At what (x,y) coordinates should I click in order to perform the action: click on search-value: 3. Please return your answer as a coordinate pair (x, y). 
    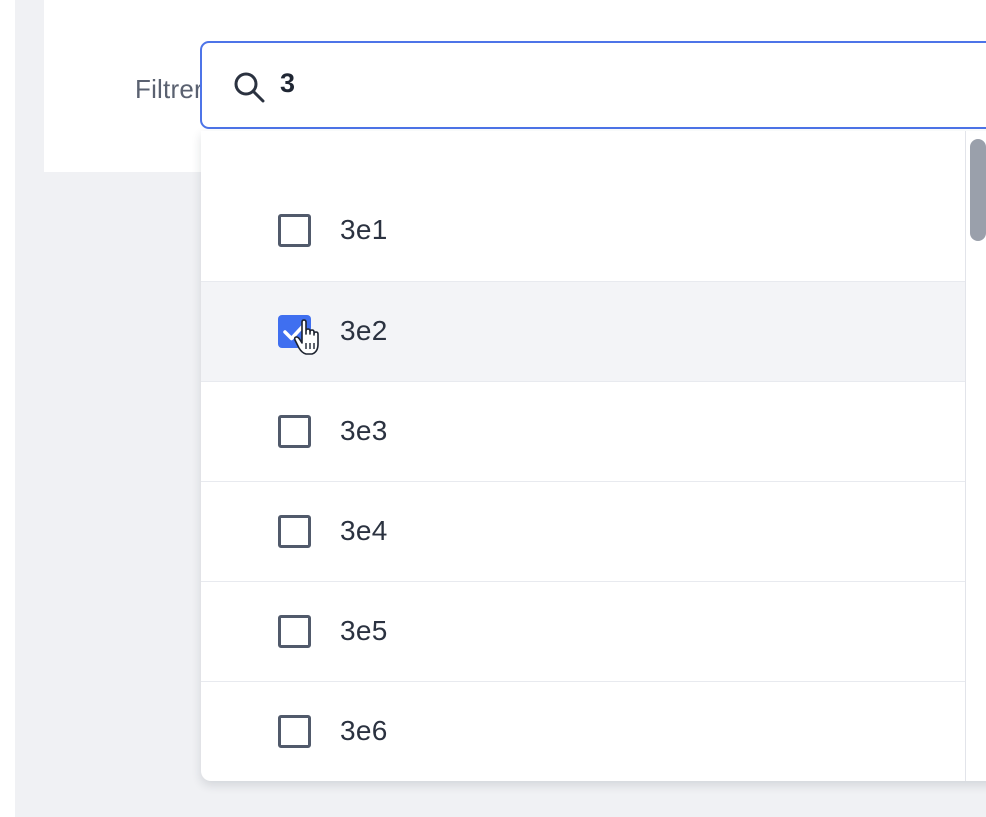
    Looking at the image, I should click on (287, 83).